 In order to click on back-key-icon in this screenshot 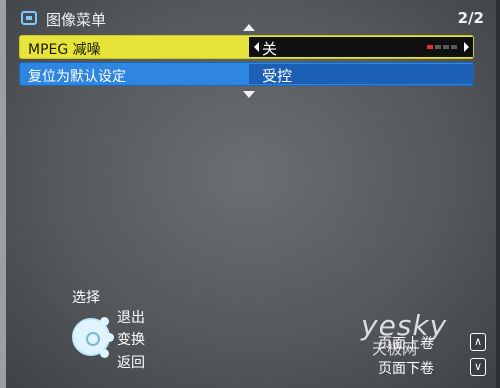, I will do `click(104, 353)`.